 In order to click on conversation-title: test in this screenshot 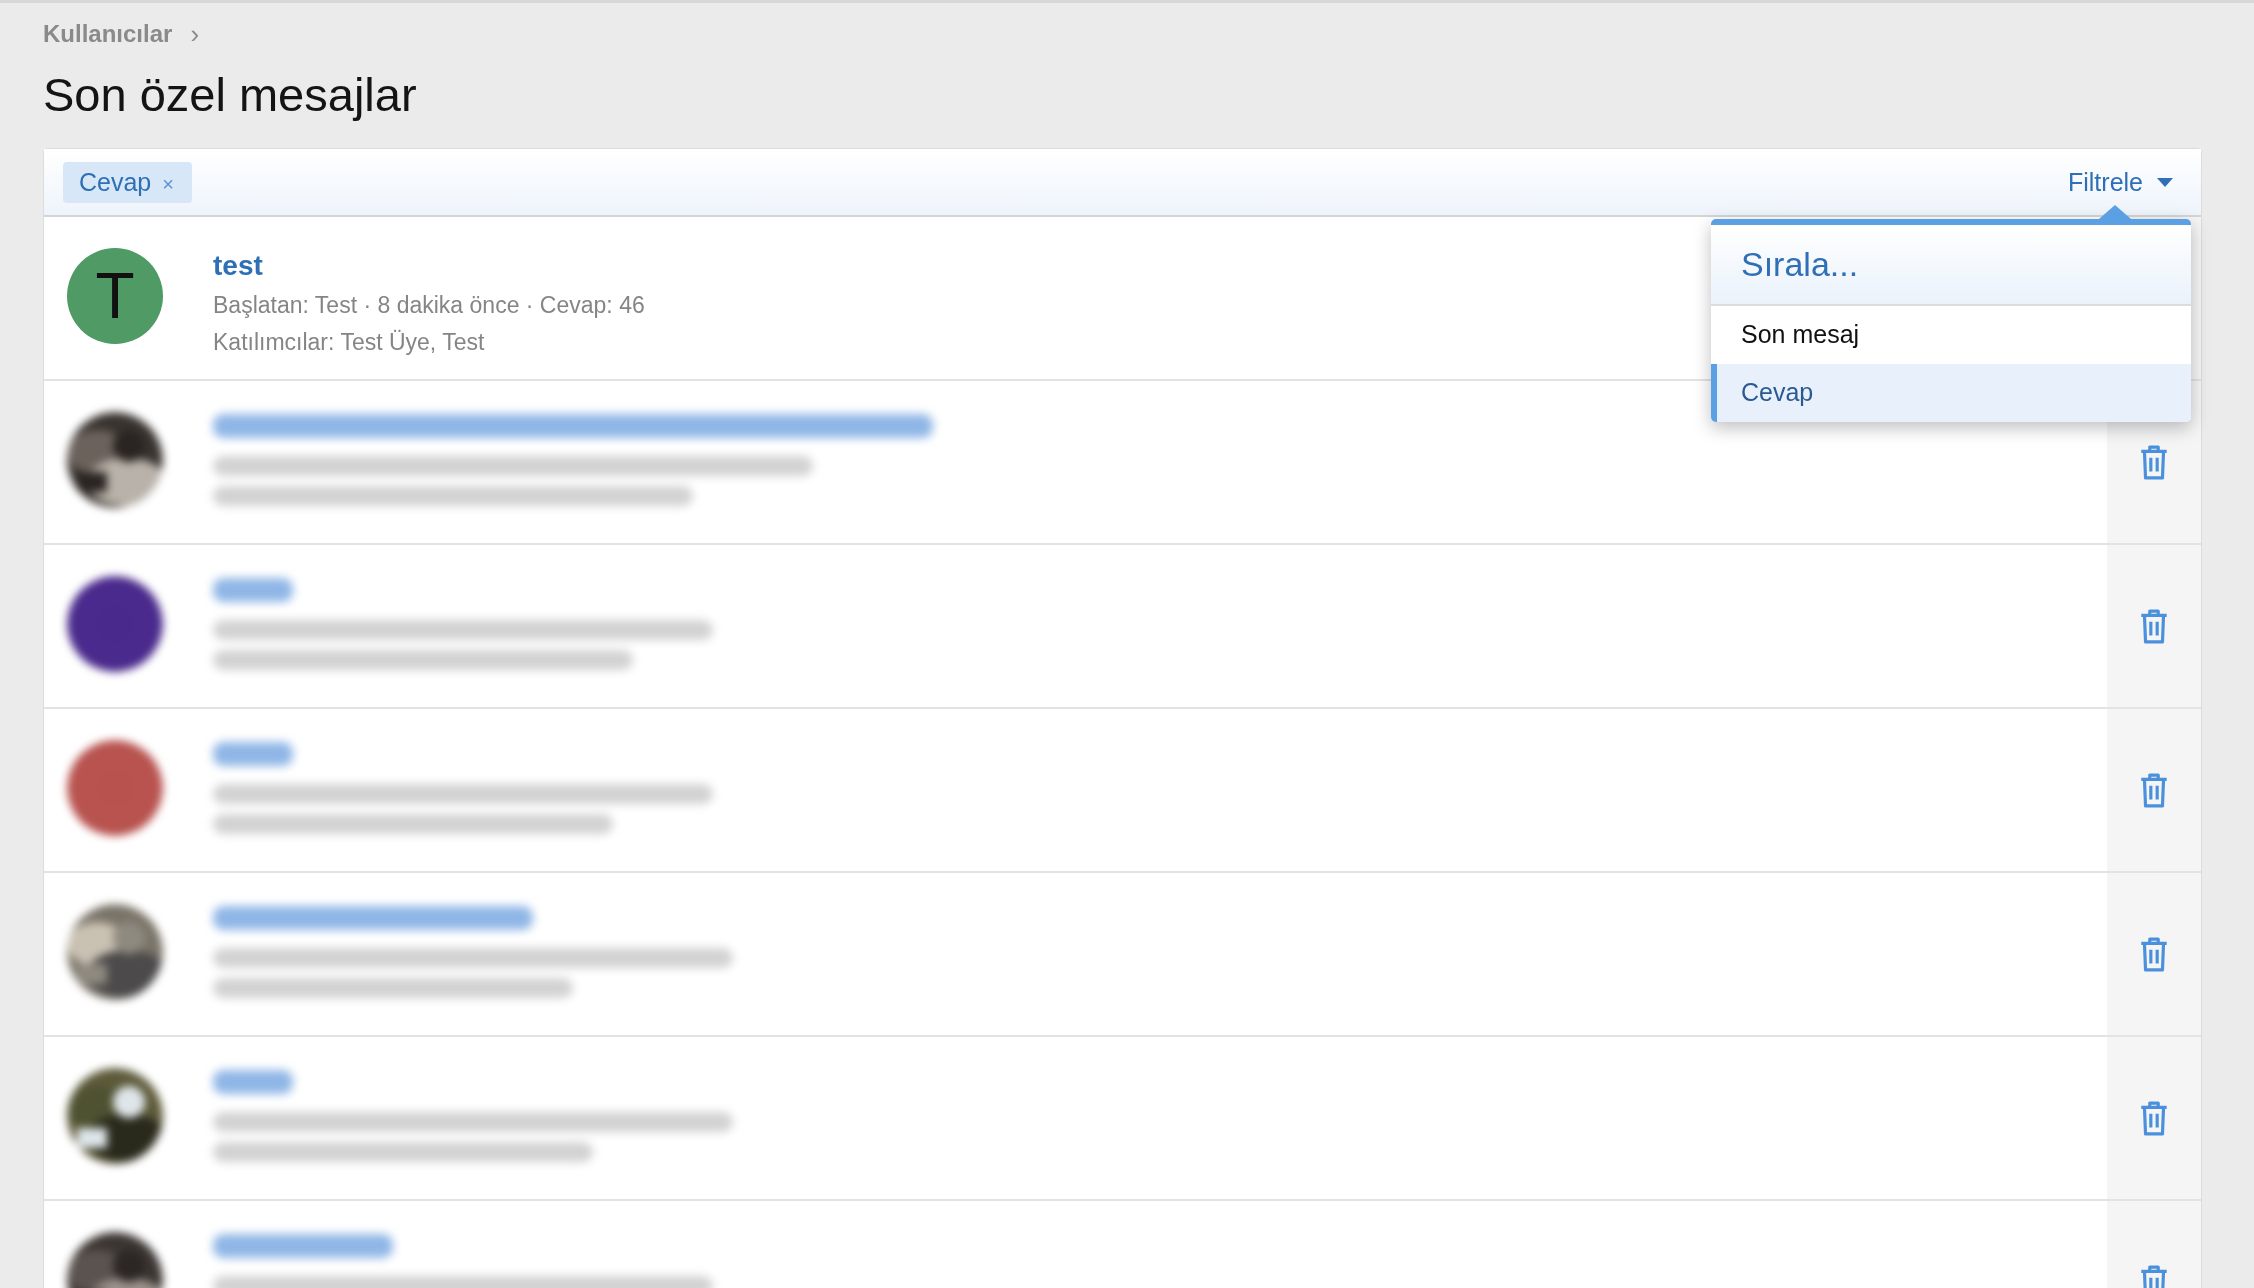, I will do `click(429, 266)`.